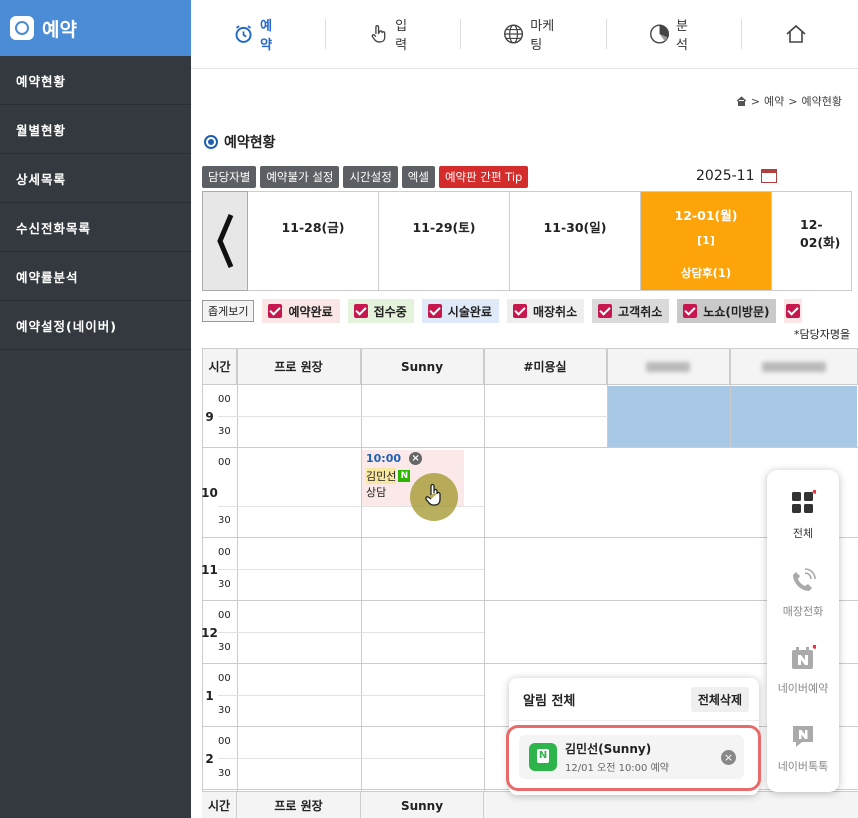 This screenshot has height=818, width=858. What do you see at coordinates (805, 656) in the screenshot?
I see `naver-calendar-icon` at bounding box center [805, 656].